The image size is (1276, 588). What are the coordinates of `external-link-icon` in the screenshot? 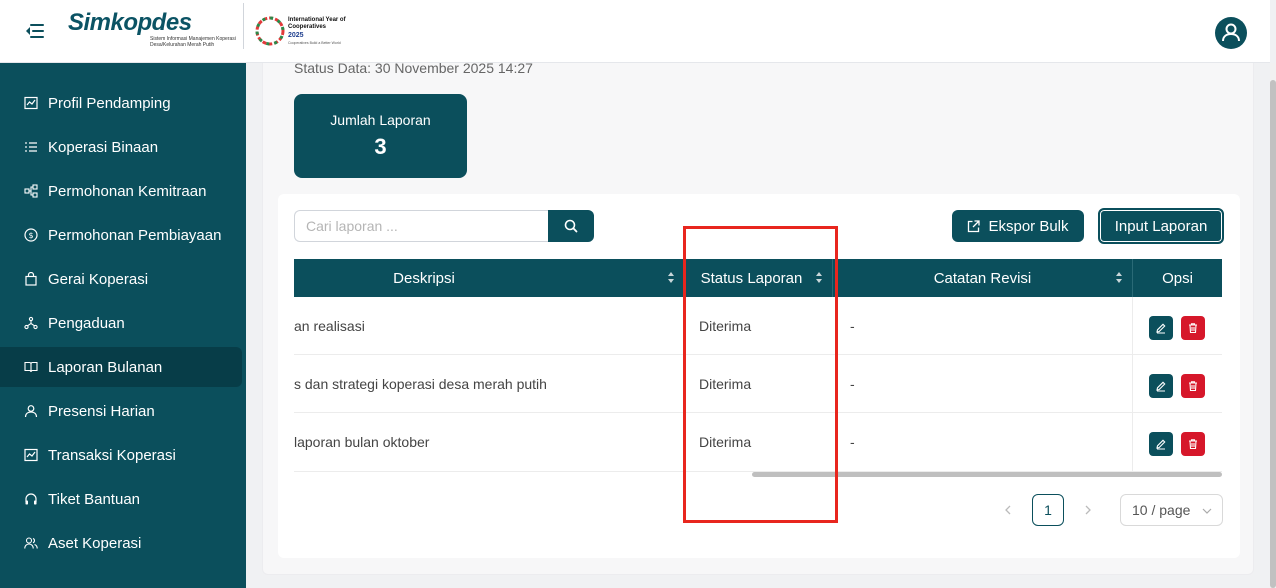 It's located at (974, 225).